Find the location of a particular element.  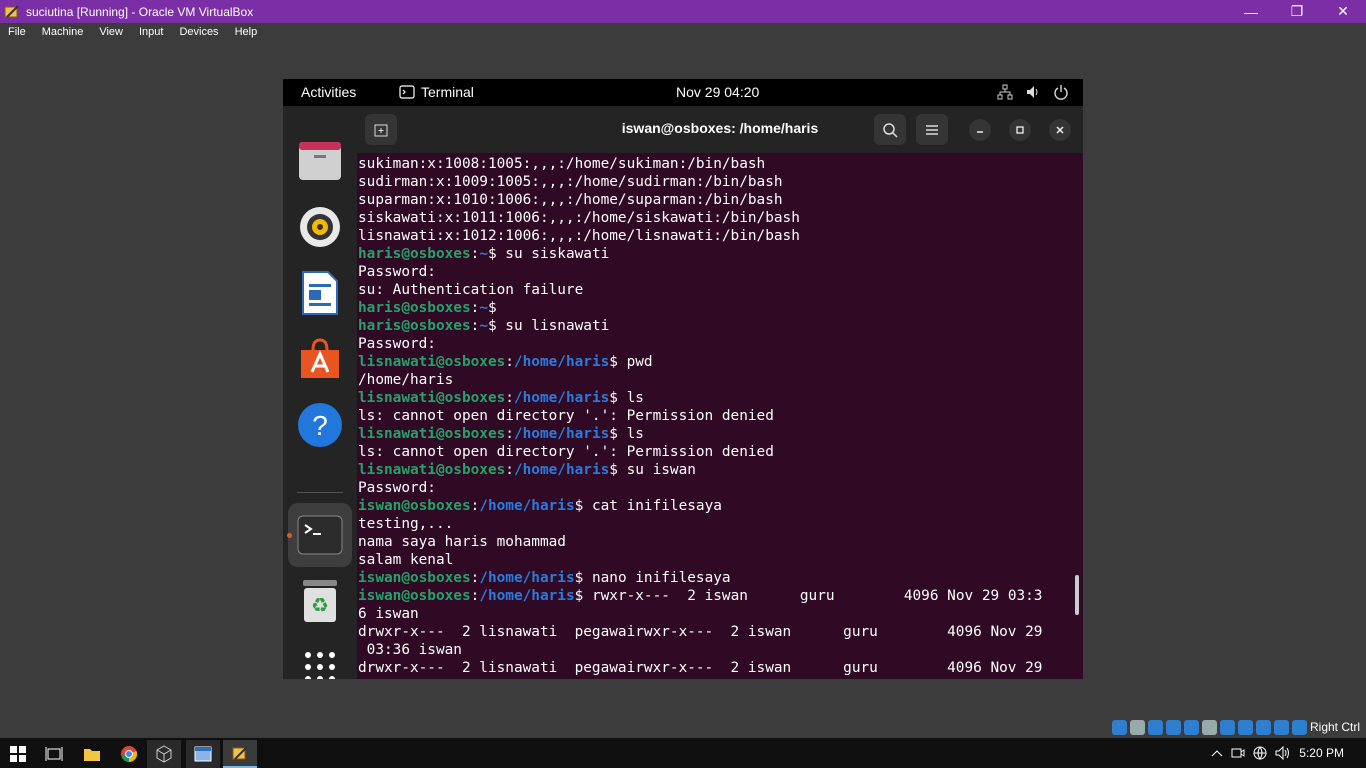

terminal-text: 6 iswan is located at coordinates (388, 614).